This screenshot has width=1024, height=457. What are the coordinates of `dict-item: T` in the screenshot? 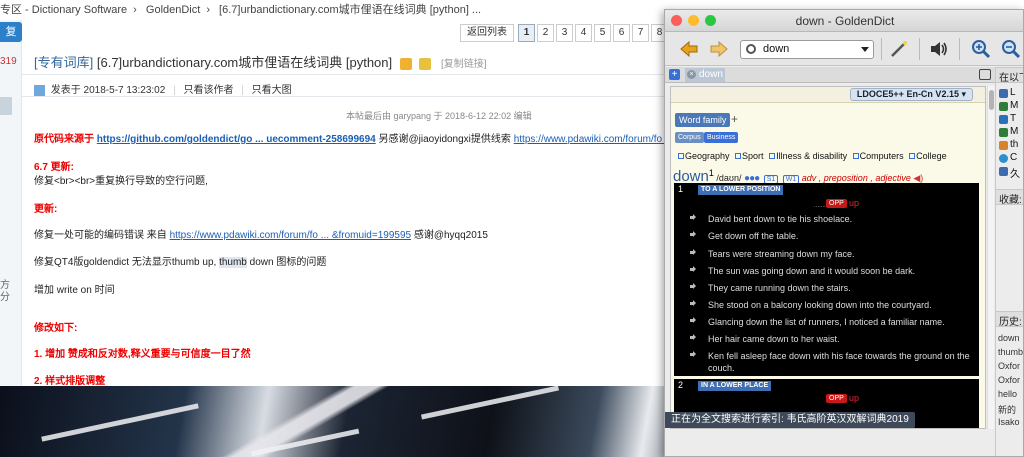 It's located at (1013, 118).